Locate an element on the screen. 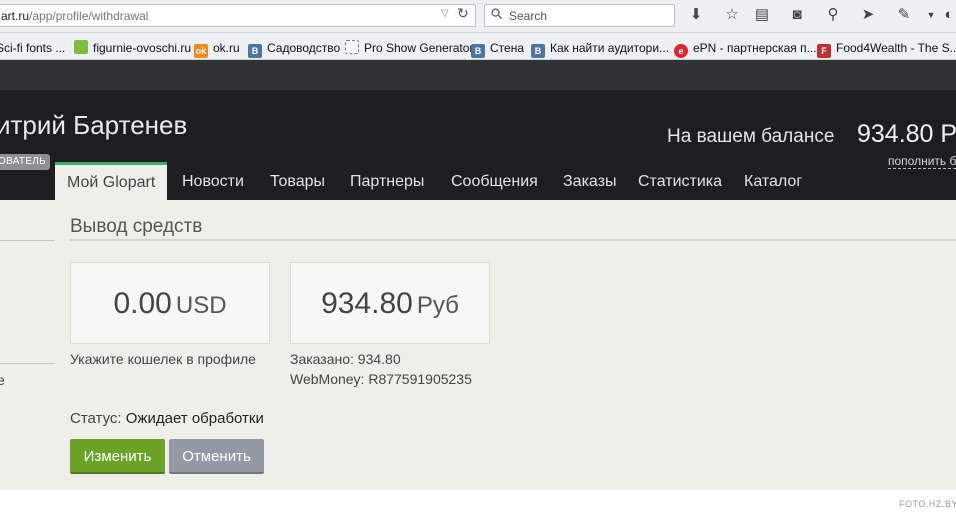  bookmark-item: B Стена is located at coordinates (498, 49).